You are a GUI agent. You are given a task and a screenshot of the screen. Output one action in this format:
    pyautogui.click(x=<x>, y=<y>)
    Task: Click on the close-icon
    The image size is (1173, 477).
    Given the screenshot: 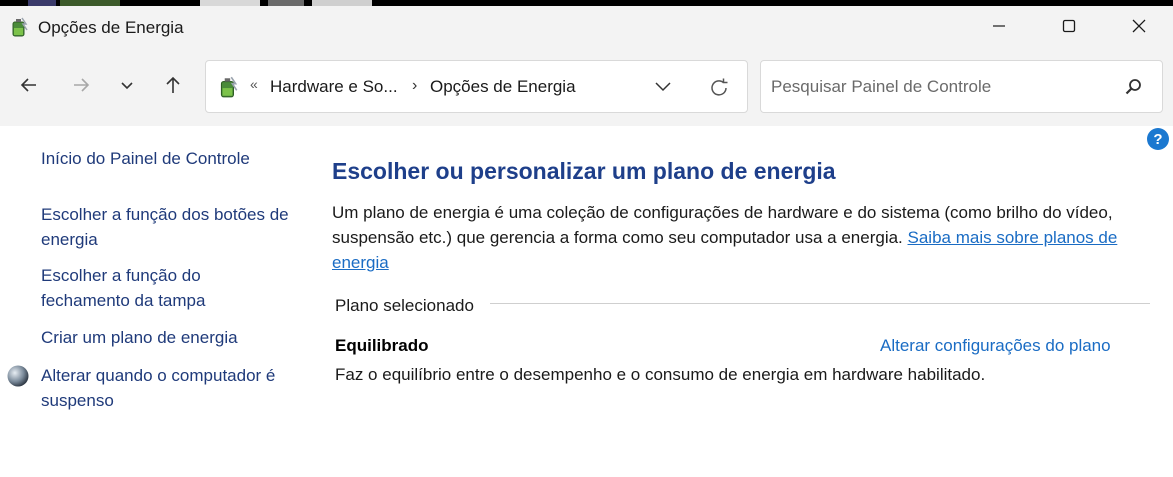 What is the action you would take?
    pyautogui.click(x=1139, y=28)
    